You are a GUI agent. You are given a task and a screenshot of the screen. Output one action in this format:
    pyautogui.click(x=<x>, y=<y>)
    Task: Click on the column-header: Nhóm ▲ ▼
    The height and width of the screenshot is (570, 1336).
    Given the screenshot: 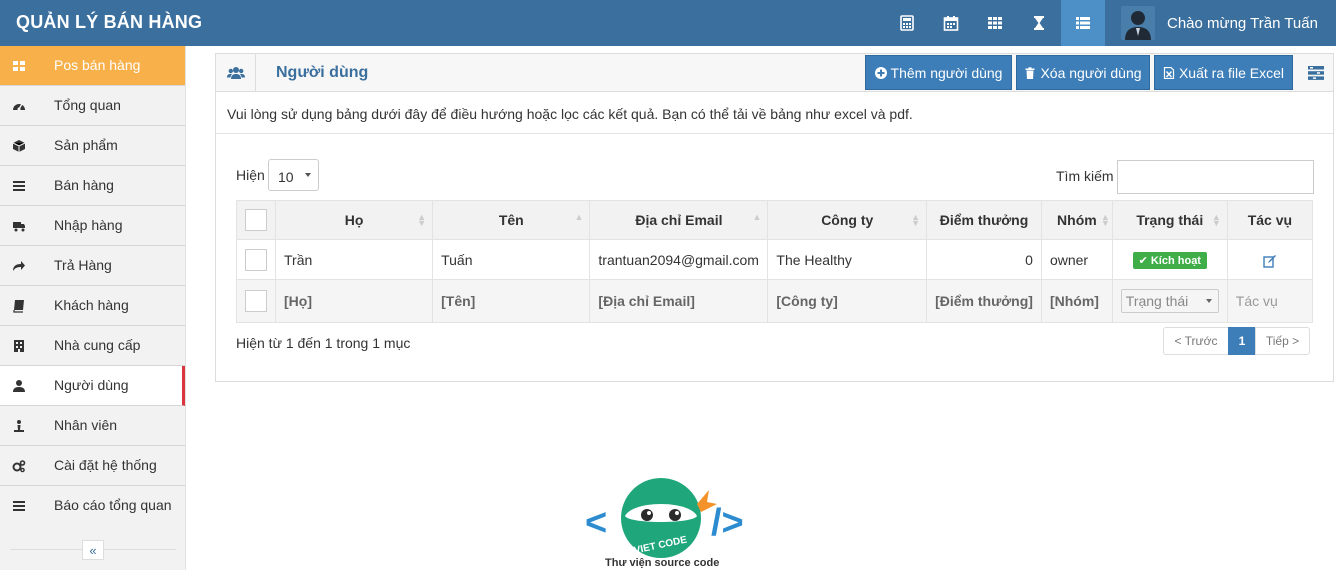 What is the action you would take?
    pyautogui.click(x=1076, y=220)
    